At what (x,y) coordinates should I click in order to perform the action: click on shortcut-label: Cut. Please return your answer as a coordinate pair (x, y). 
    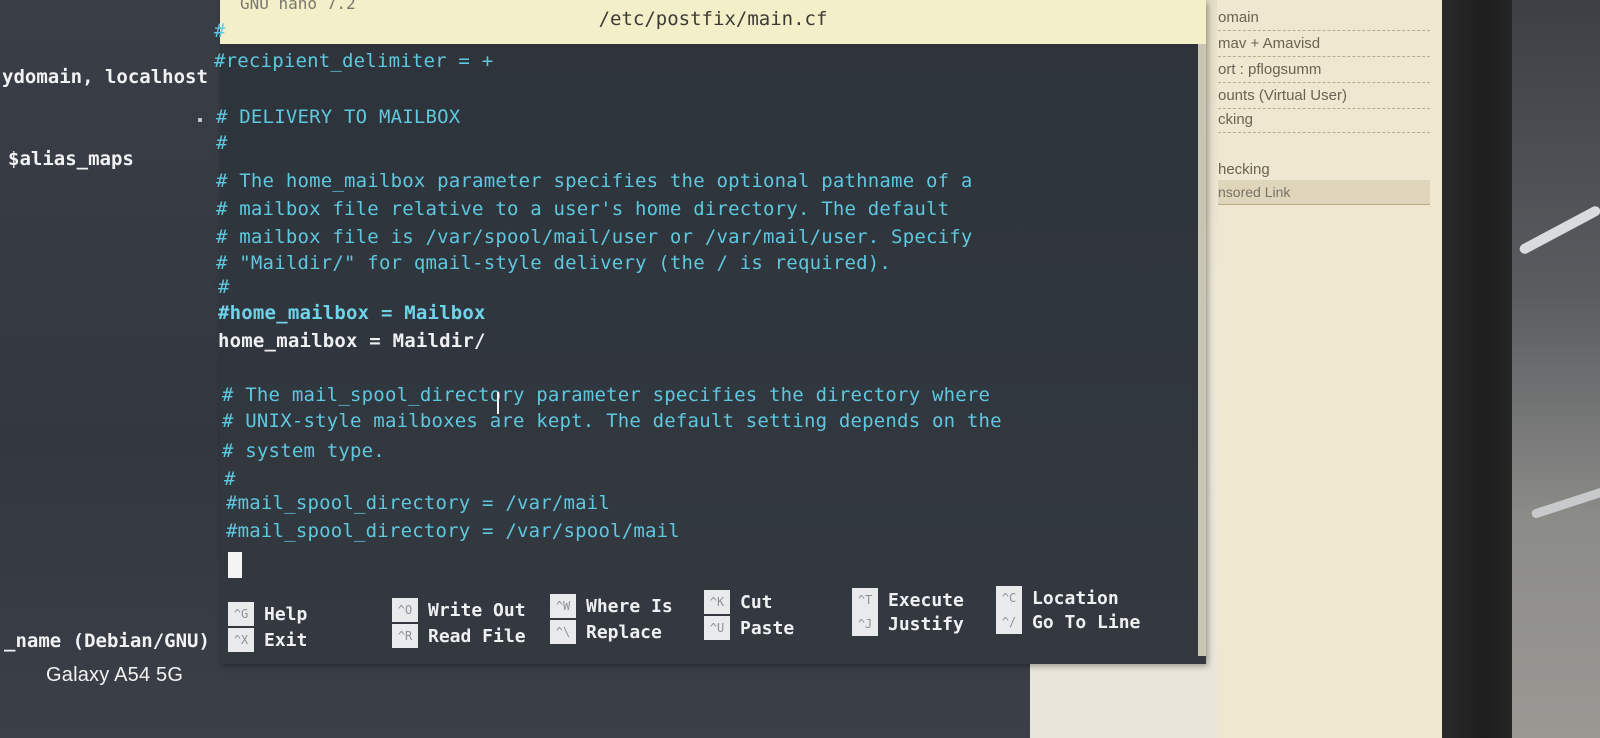
    Looking at the image, I should click on (756, 602).